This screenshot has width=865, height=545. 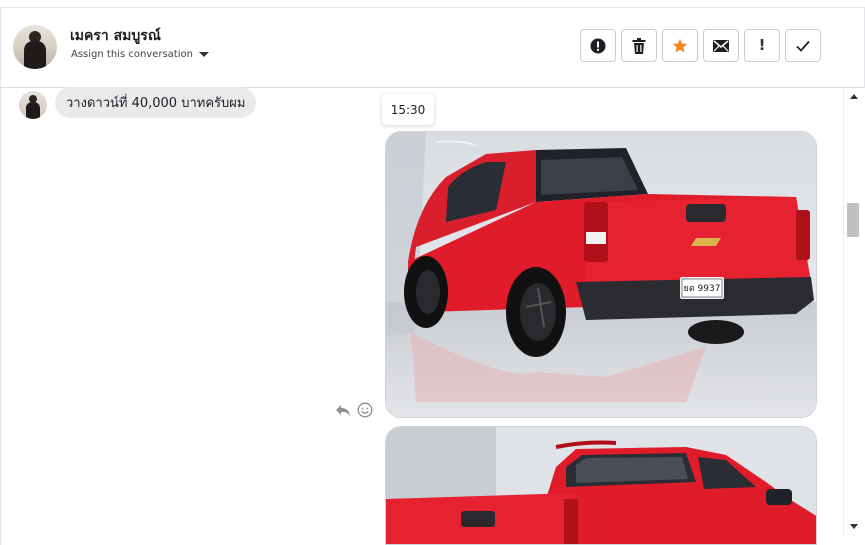 I want to click on star-button, so click(x=680, y=45).